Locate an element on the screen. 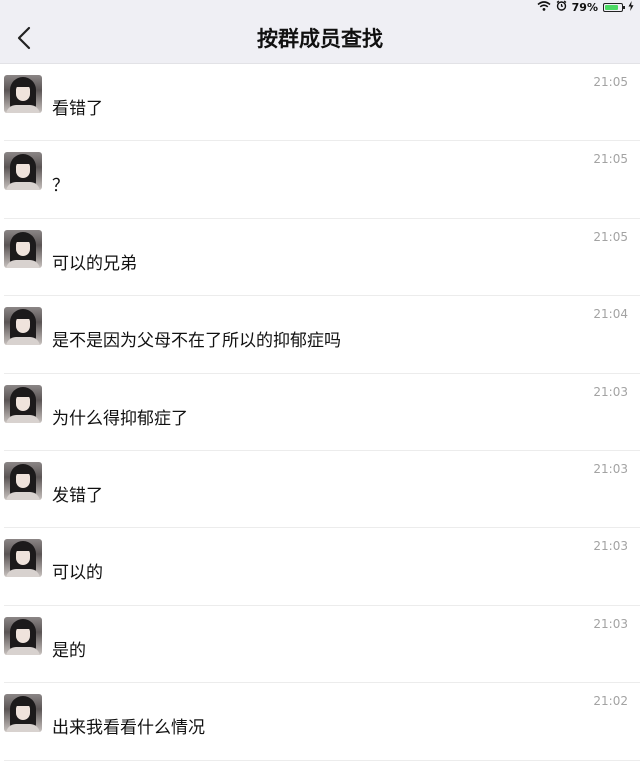 The height and width of the screenshot is (761, 640). message-row: 是不是因为父母不在了所以的抑郁症吗 21:04 is located at coordinates (320, 335).